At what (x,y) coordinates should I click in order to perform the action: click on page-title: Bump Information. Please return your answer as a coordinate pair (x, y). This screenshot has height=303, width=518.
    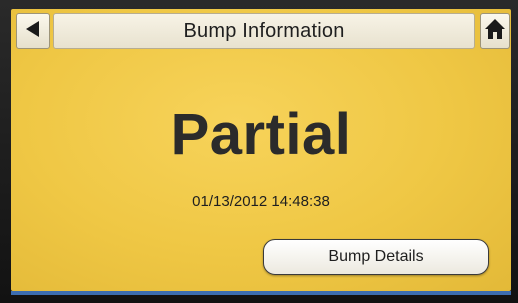
    Looking at the image, I should click on (264, 30).